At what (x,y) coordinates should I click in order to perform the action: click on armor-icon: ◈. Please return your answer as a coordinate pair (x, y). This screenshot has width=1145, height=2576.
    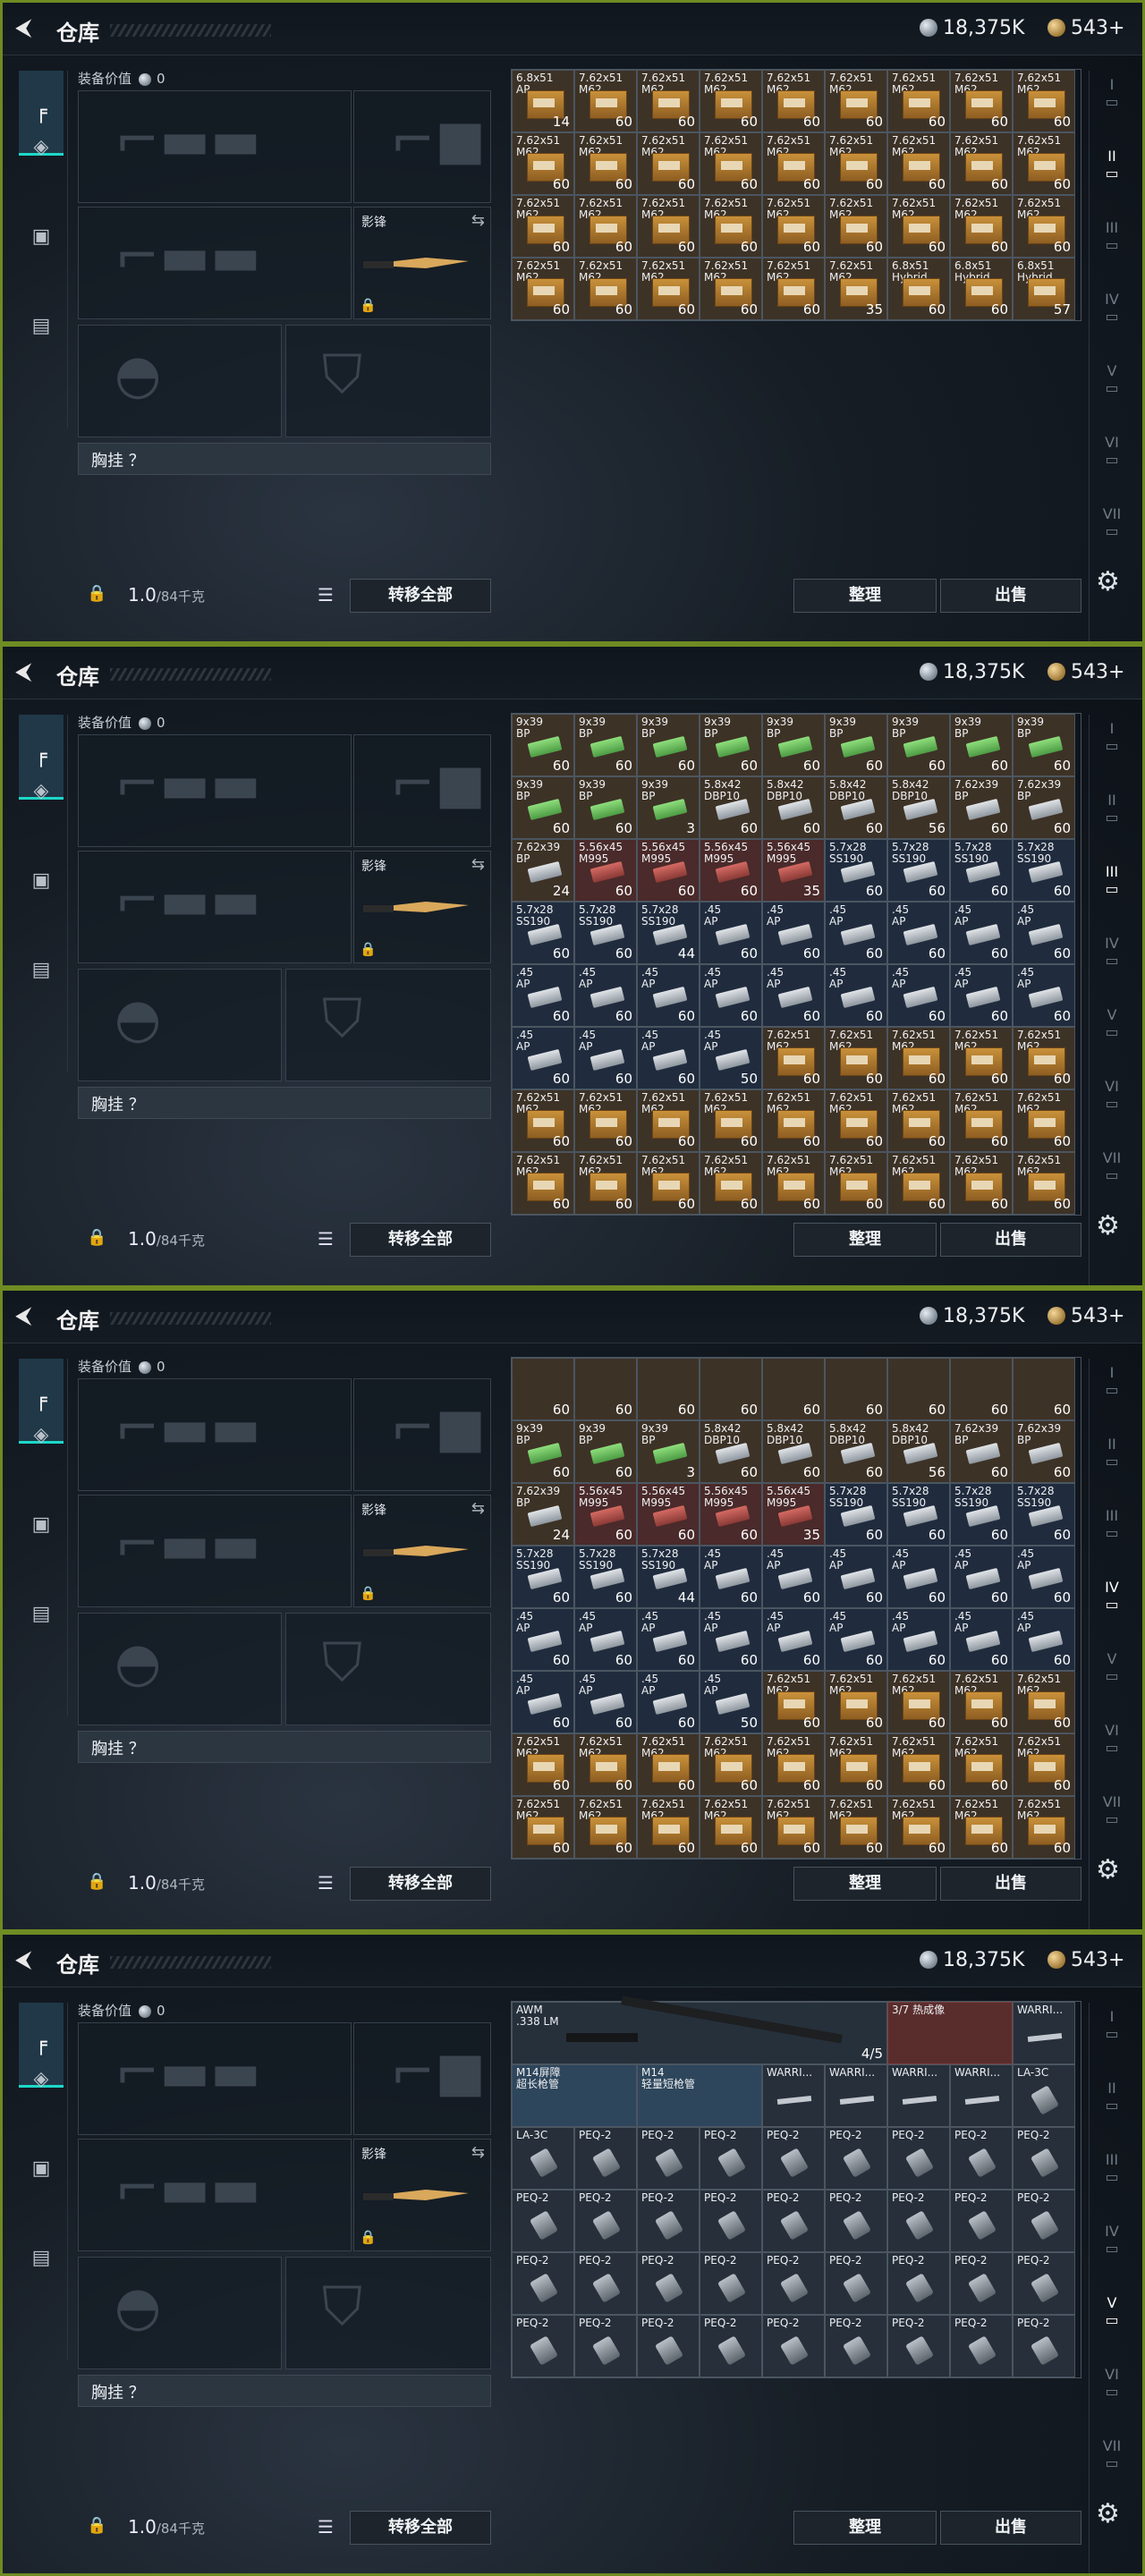
    Looking at the image, I should click on (41, 790).